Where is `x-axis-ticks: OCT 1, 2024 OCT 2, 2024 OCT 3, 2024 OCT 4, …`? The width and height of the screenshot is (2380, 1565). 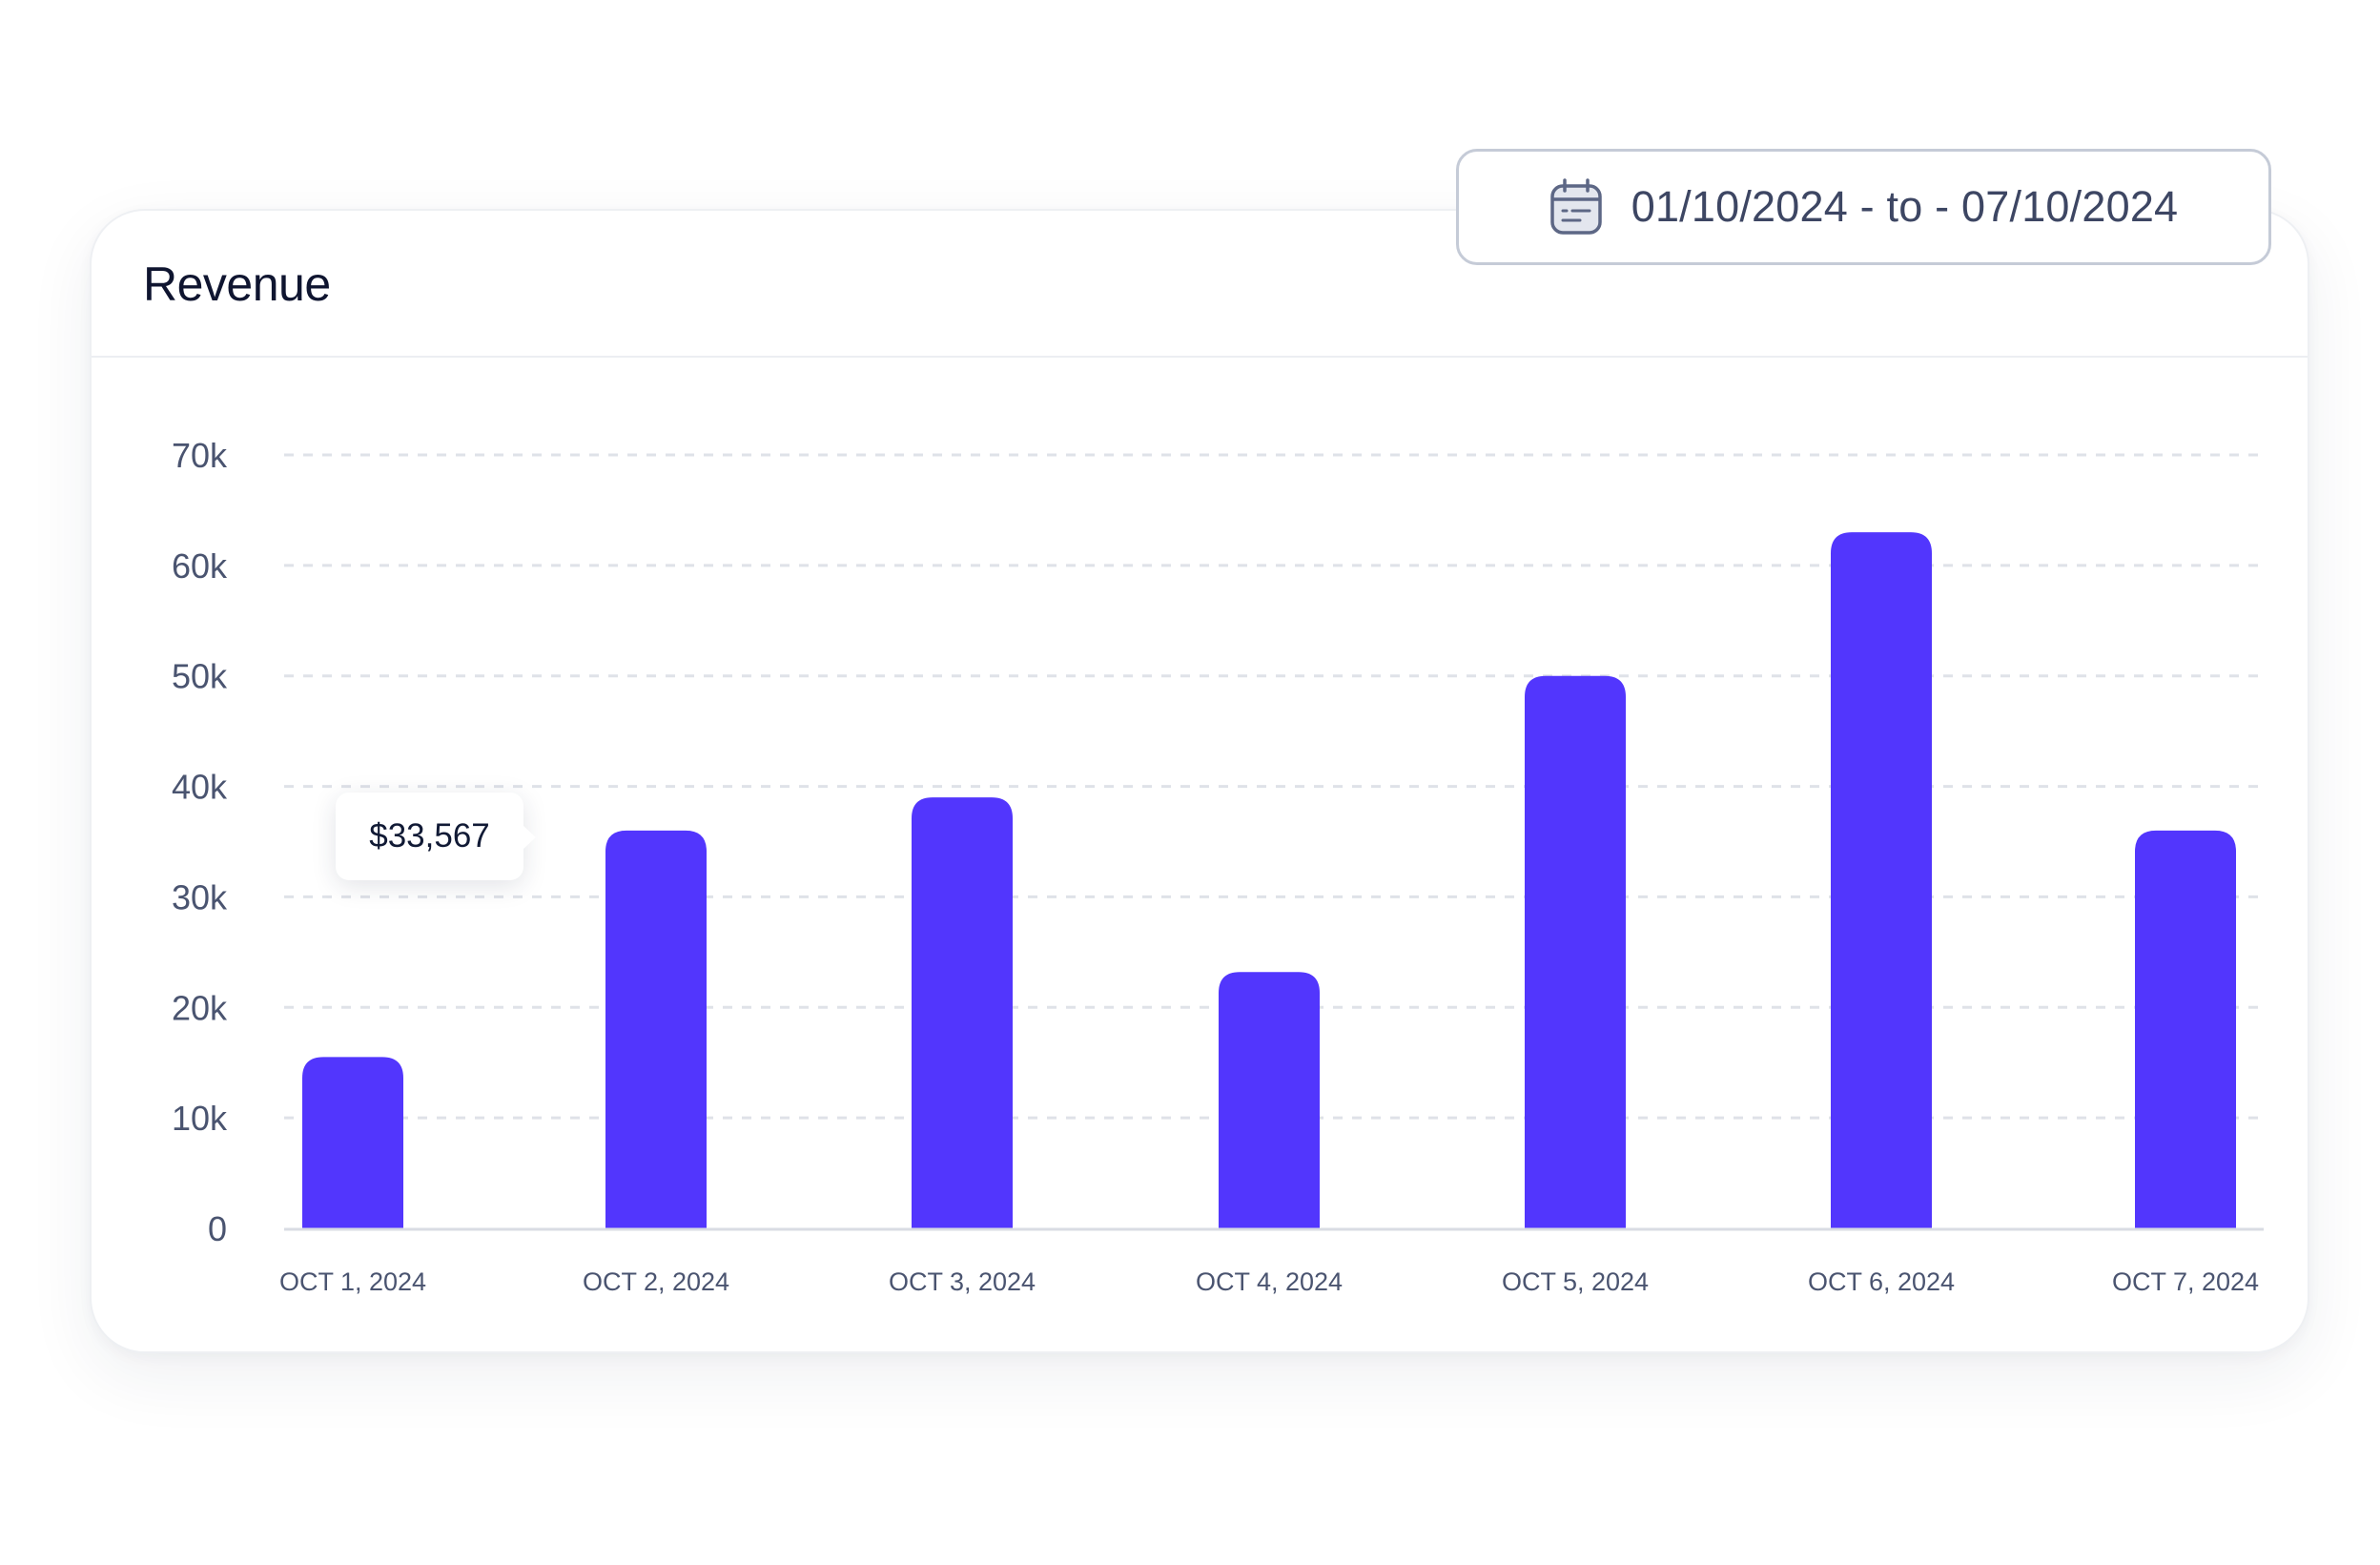
x-axis-ticks: OCT 1, 2024 OCT 2, 2024 OCT 3, 2024 OCT 4, … is located at coordinates (1269, 1281).